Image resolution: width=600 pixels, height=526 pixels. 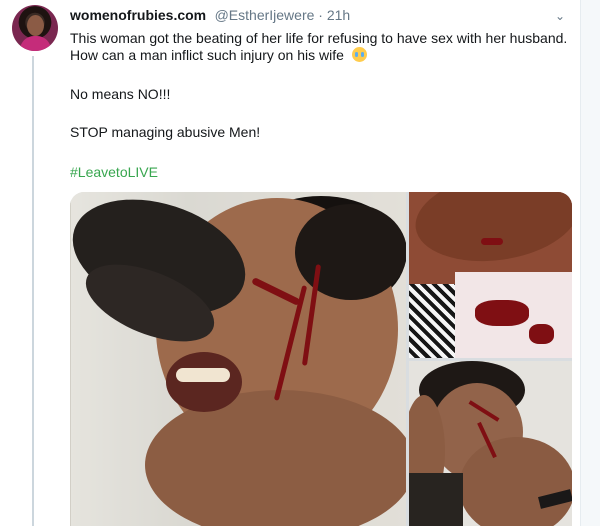 I want to click on top-right-photo, so click(x=490, y=275).